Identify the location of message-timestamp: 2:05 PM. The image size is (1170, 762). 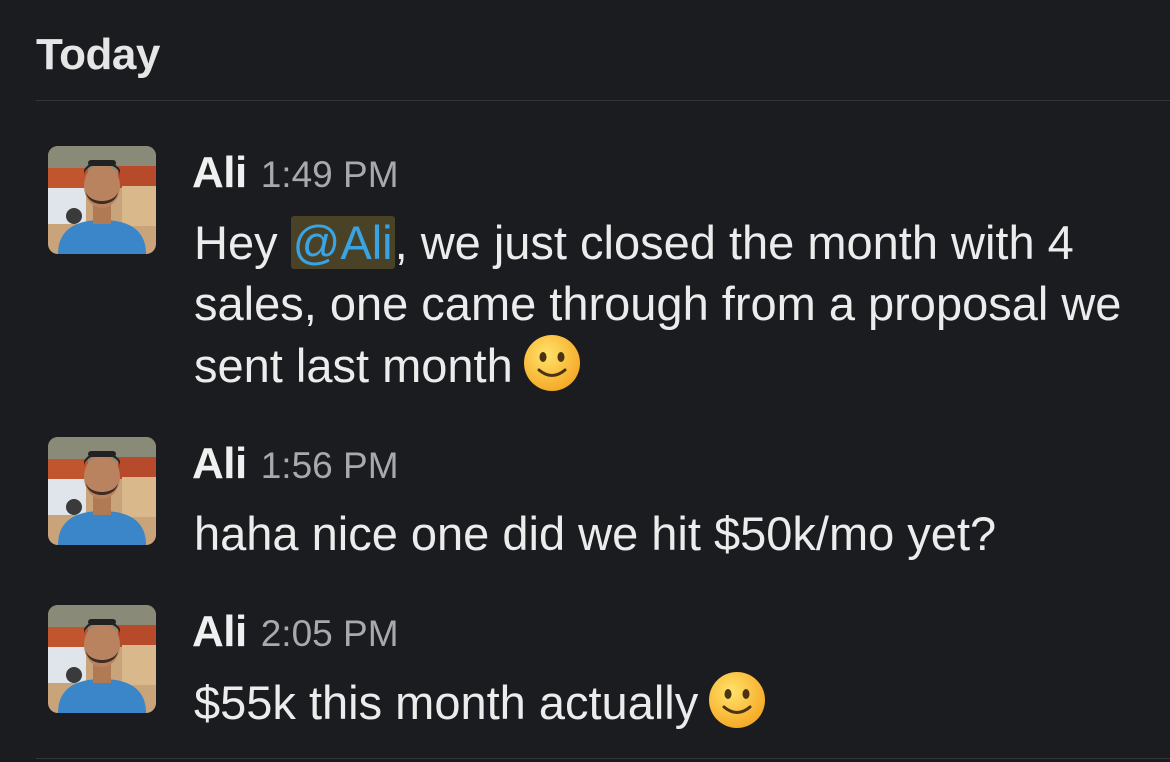
(330, 633).